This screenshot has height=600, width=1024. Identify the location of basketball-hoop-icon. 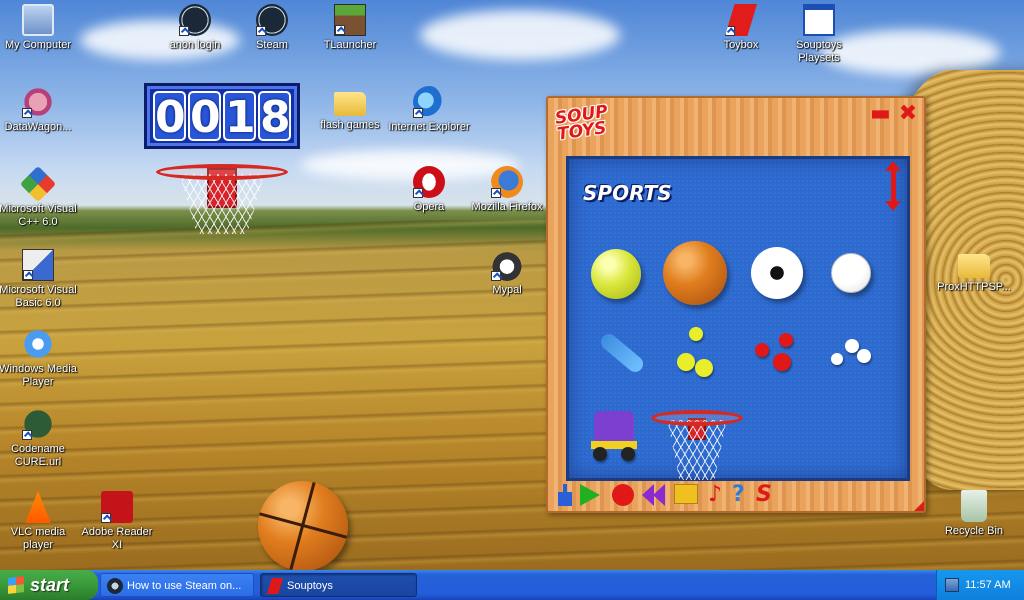
(697, 442).